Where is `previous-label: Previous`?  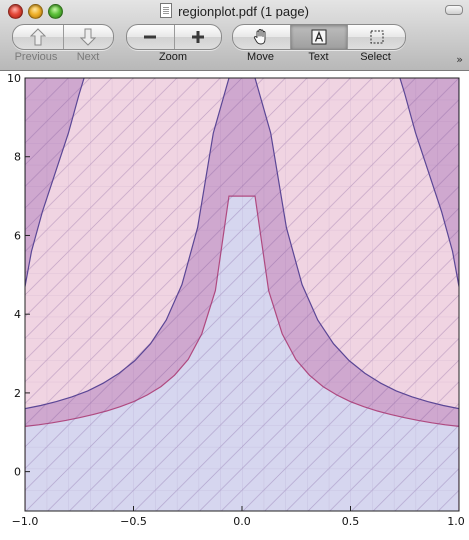 previous-label: Previous is located at coordinates (36, 57).